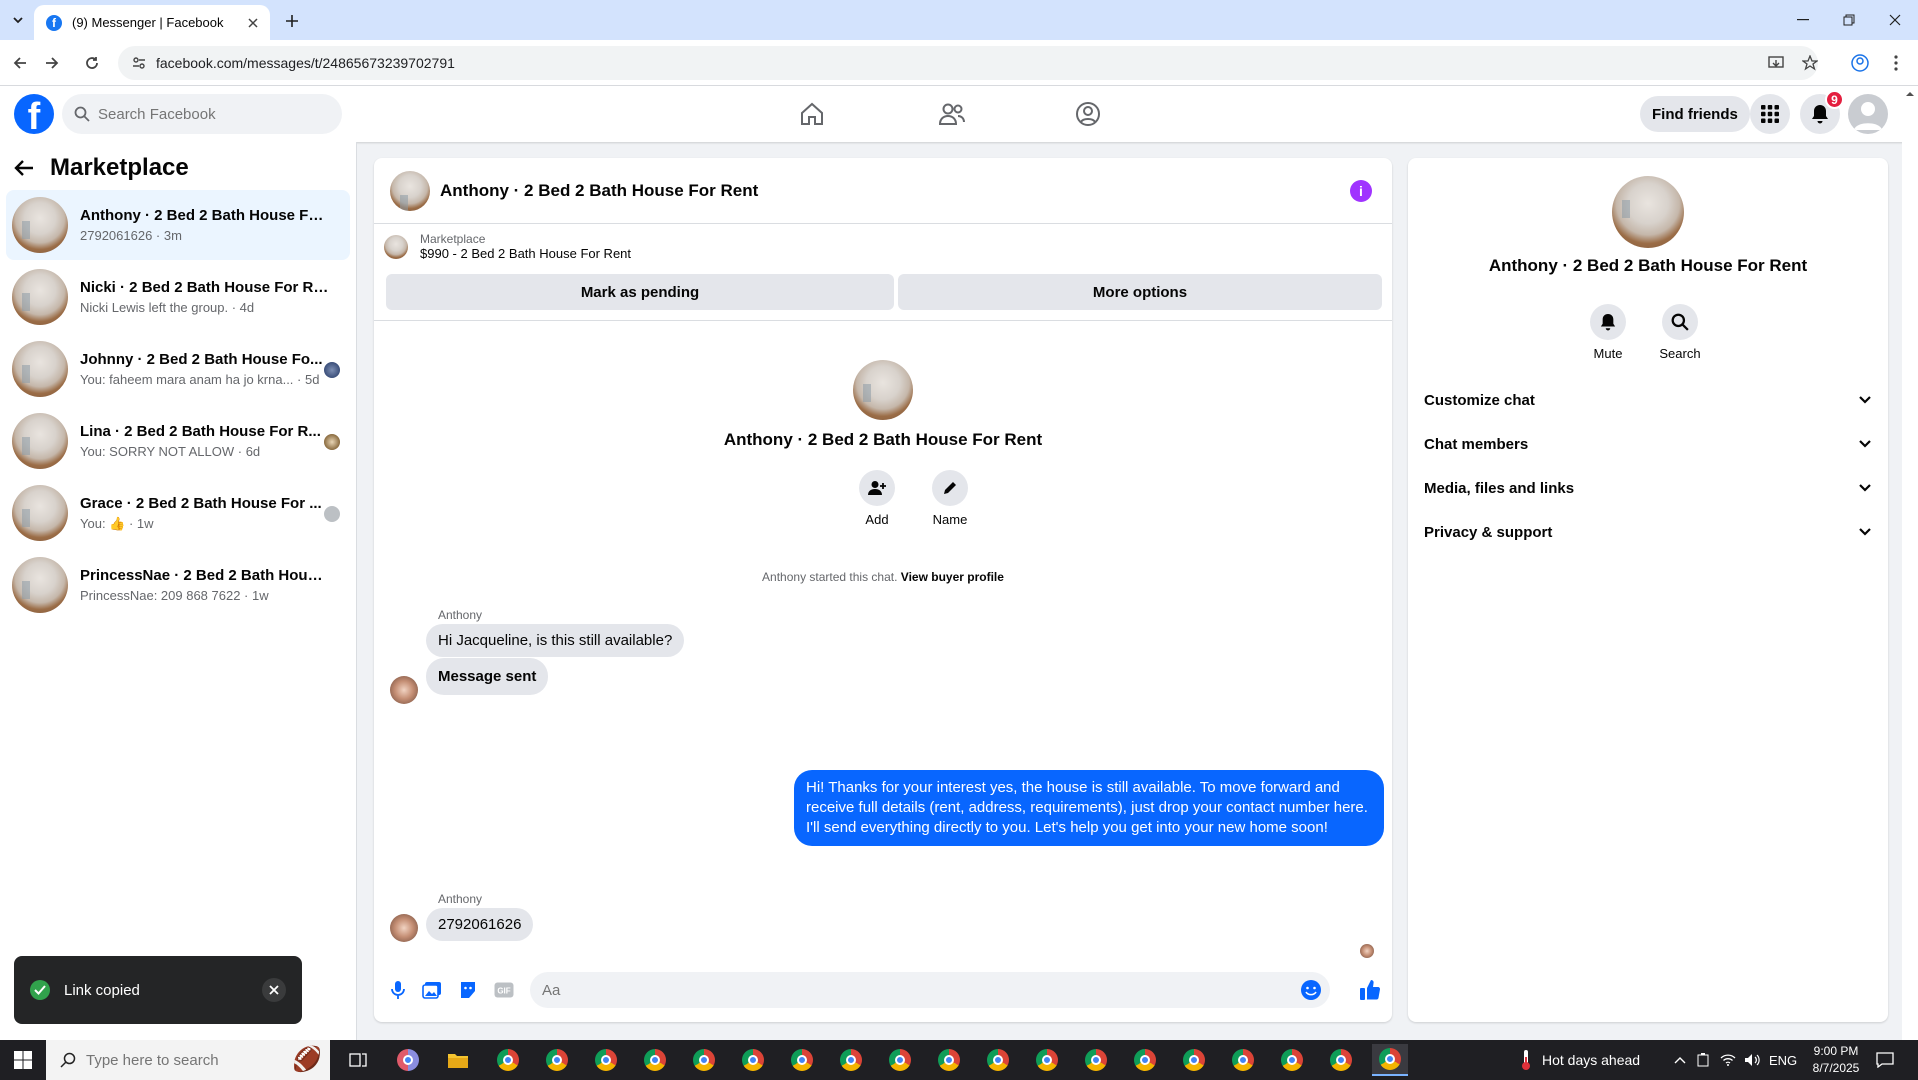 The height and width of the screenshot is (1080, 1918). What do you see at coordinates (1703, 1060) in the screenshot?
I see `battery-icon` at bounding box center [1703, 1060].